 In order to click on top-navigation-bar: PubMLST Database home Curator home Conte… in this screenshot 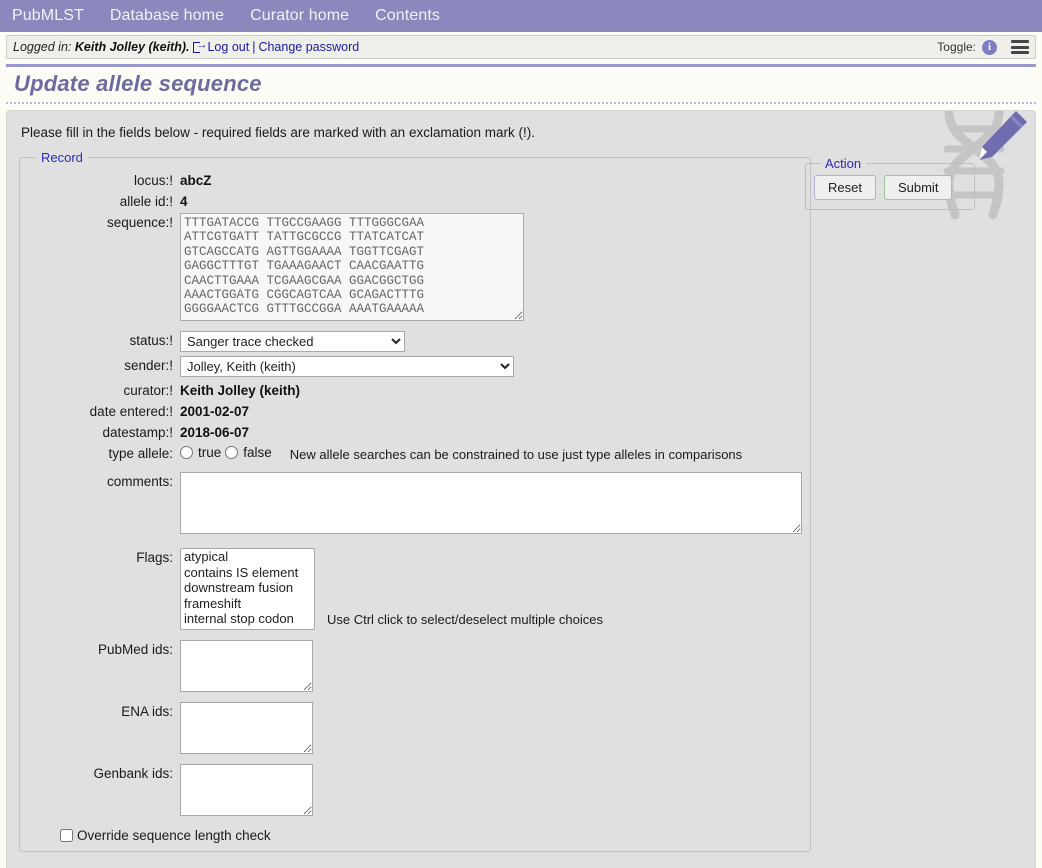, I will do `click(521, 16)`.